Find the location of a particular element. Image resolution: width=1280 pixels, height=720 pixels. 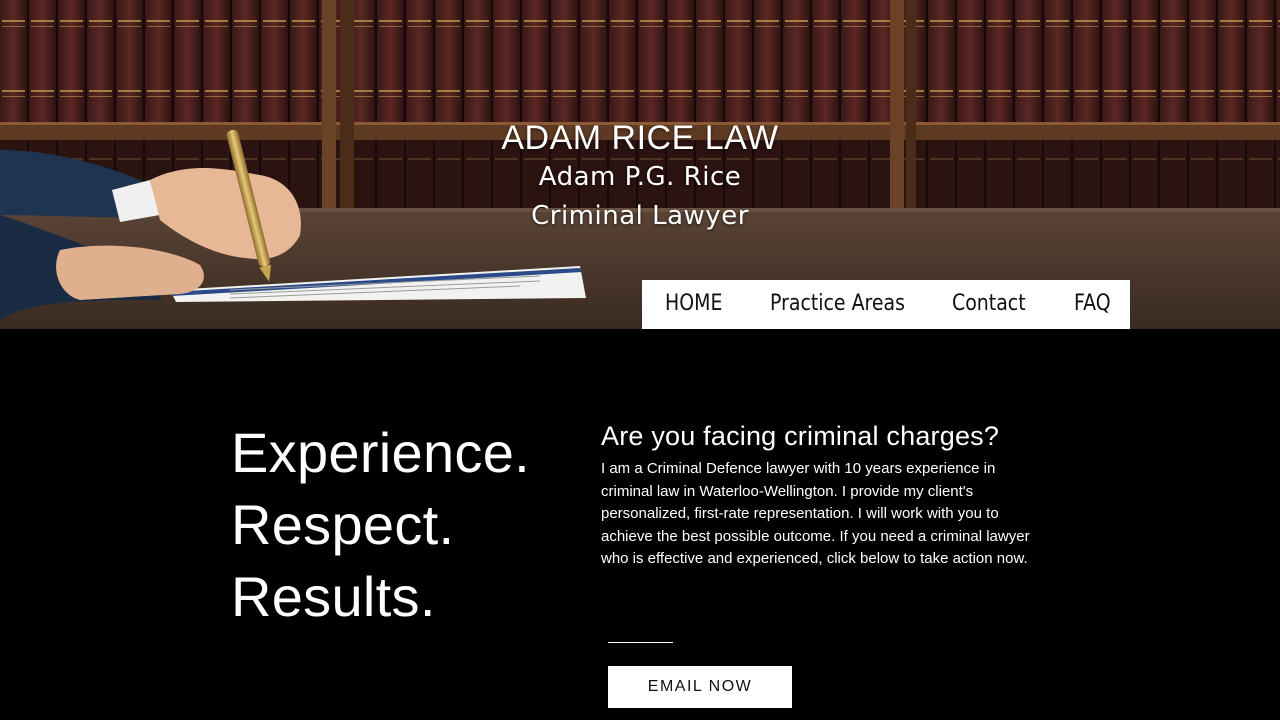

nav-item-home: HOME is located at coordinates (693, 303).